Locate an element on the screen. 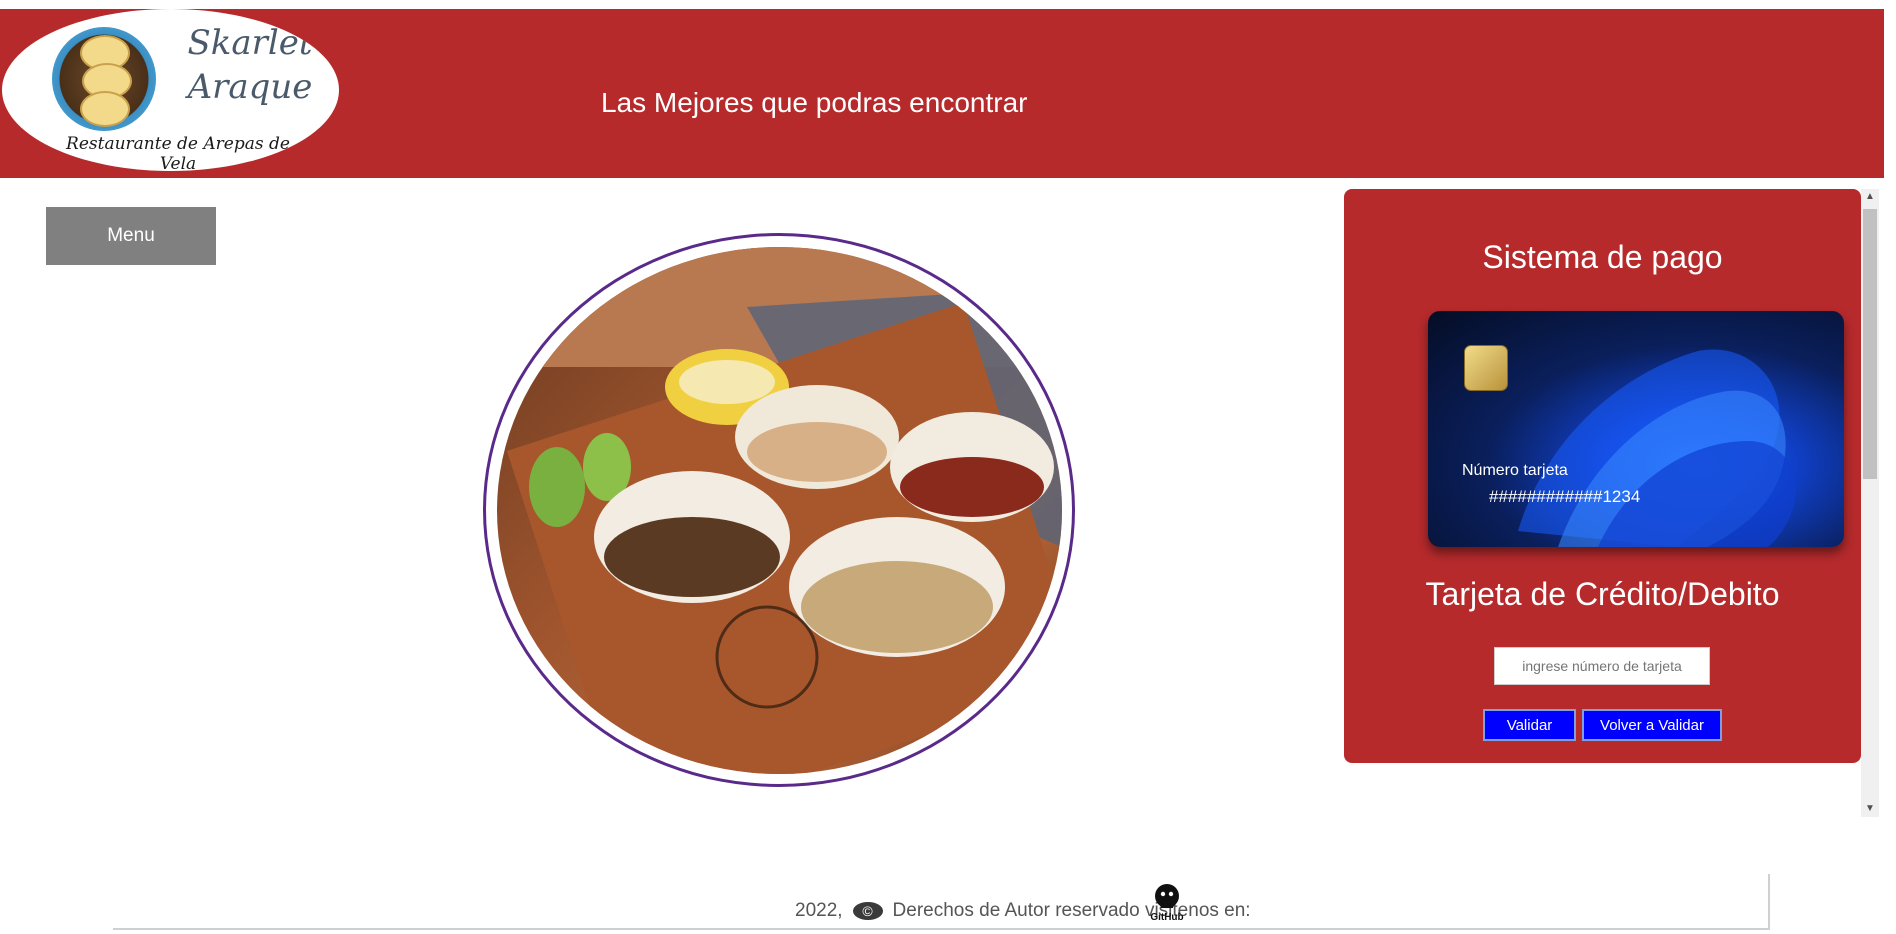  header-tagline: Las Mejores que podras encontrar is located at coordinates (814, 102).